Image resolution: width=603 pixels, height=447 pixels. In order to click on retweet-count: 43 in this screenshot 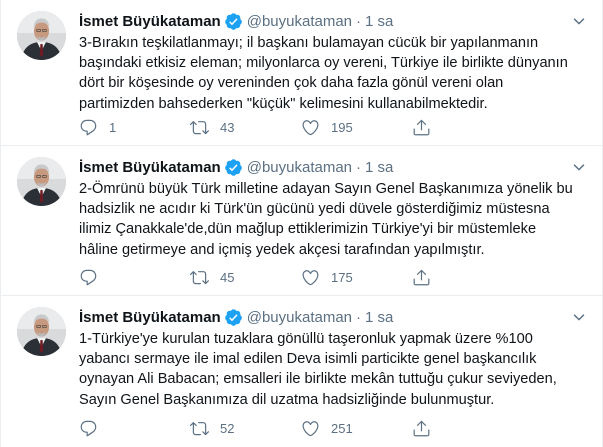, I will do `click(227, 127)`.